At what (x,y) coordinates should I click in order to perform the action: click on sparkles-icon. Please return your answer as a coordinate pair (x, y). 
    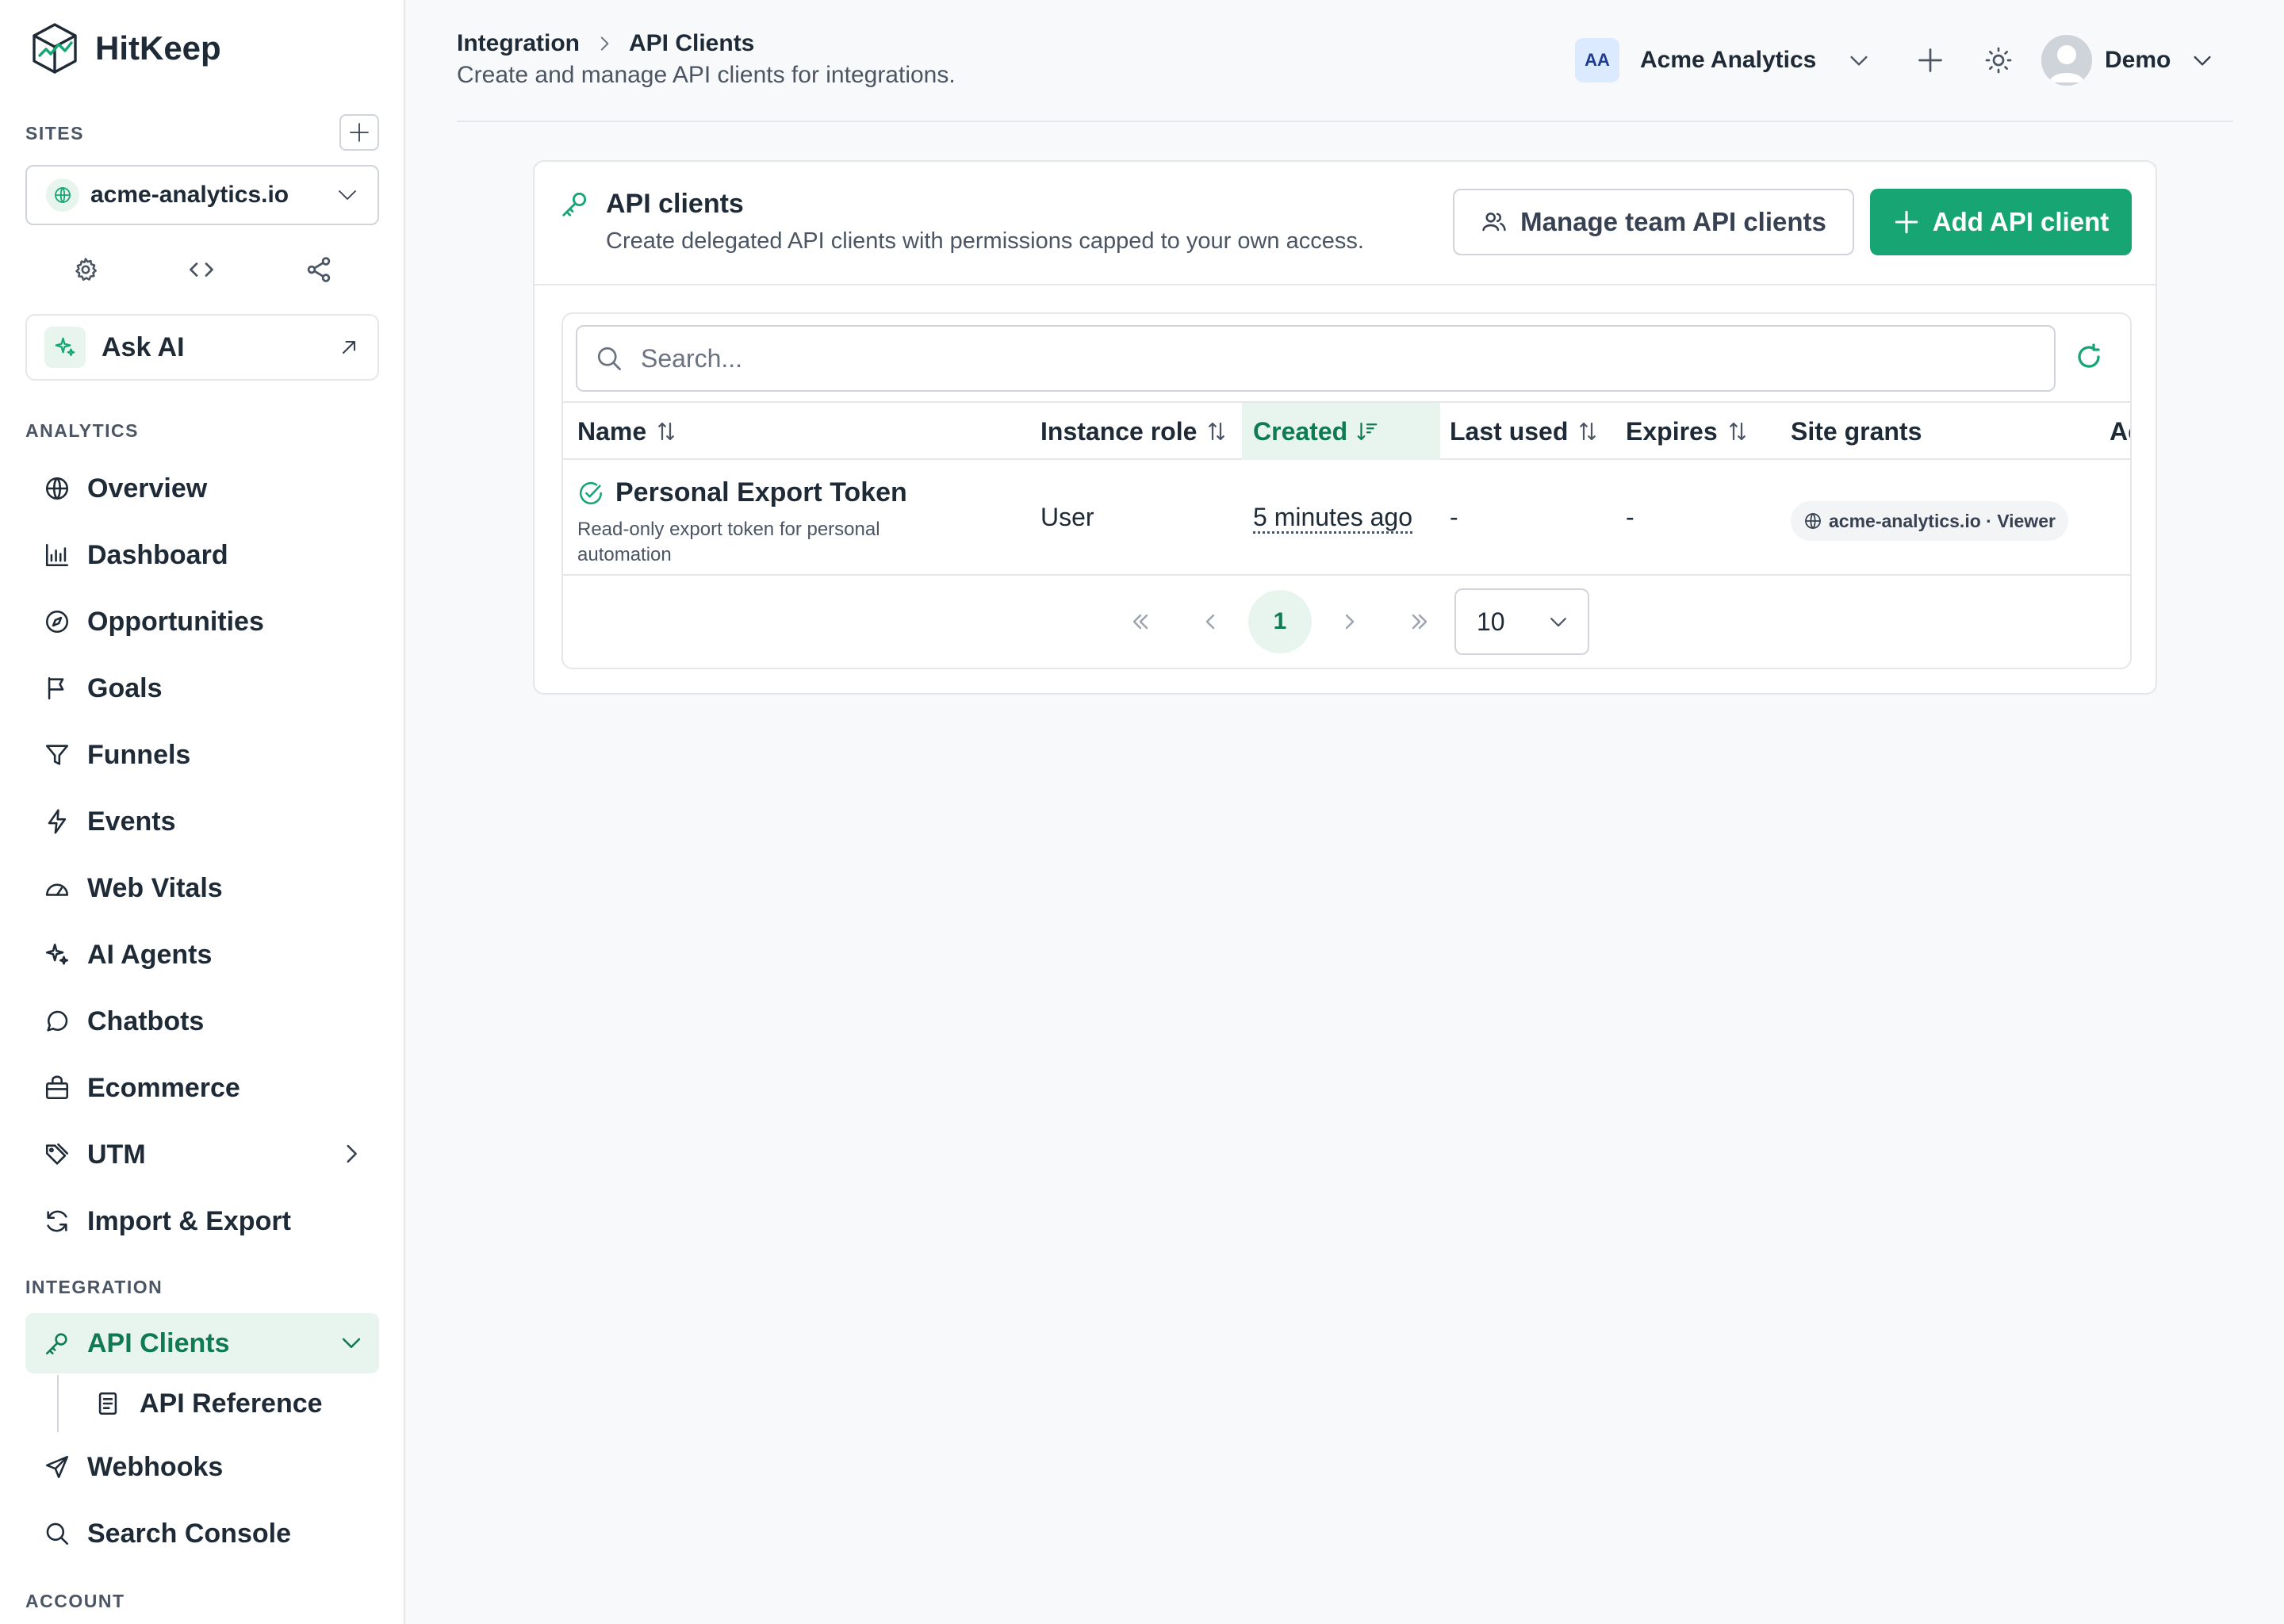
    Looking at the image, I should click on (65, 347).